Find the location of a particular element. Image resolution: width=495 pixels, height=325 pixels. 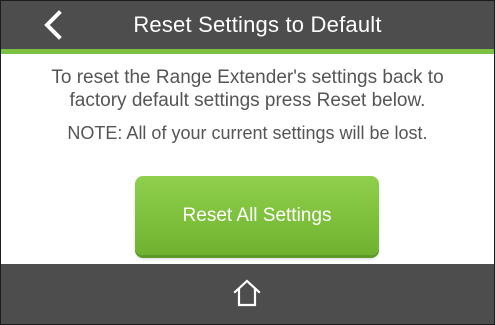

reset-all-settings-button: Reset All Settings is located at coordinates (257, 215).